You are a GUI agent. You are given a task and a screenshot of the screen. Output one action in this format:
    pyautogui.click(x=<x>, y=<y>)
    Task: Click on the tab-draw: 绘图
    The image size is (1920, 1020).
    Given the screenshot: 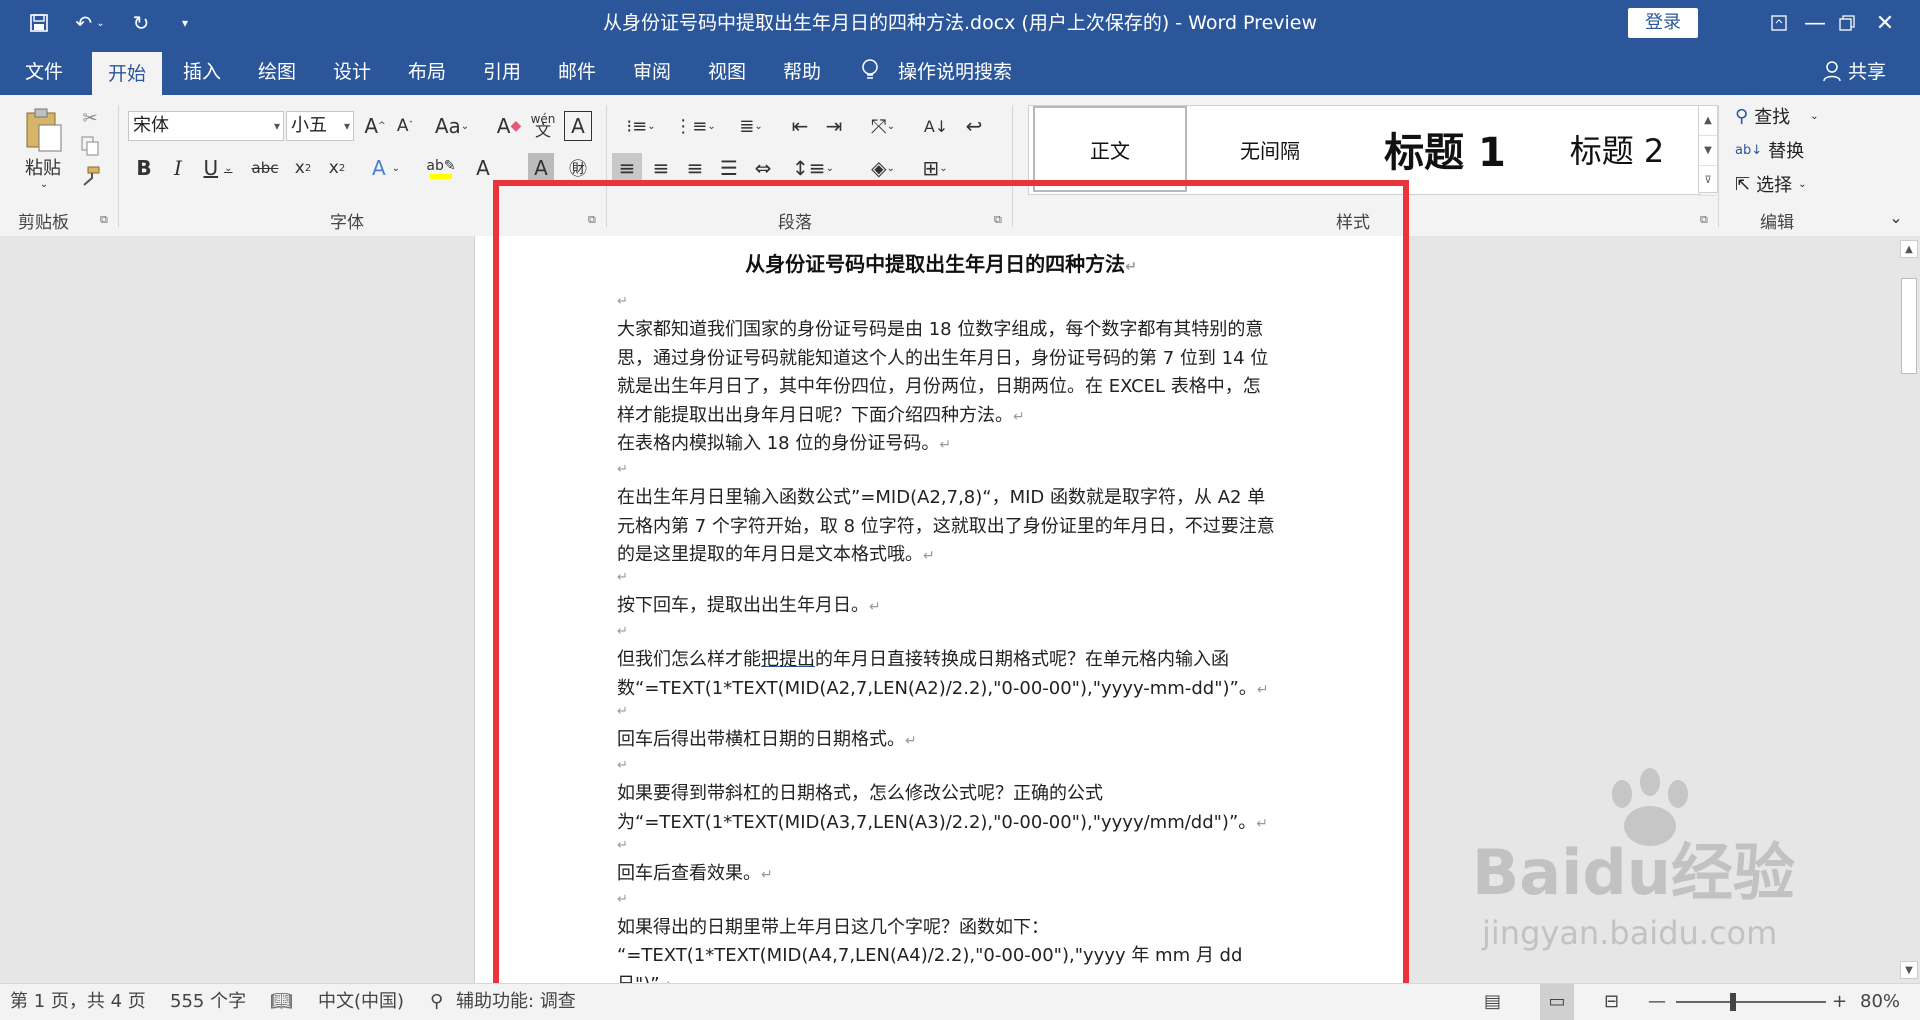 What is the action you would take?
    pyautogui.click(x=277, y=70)
    